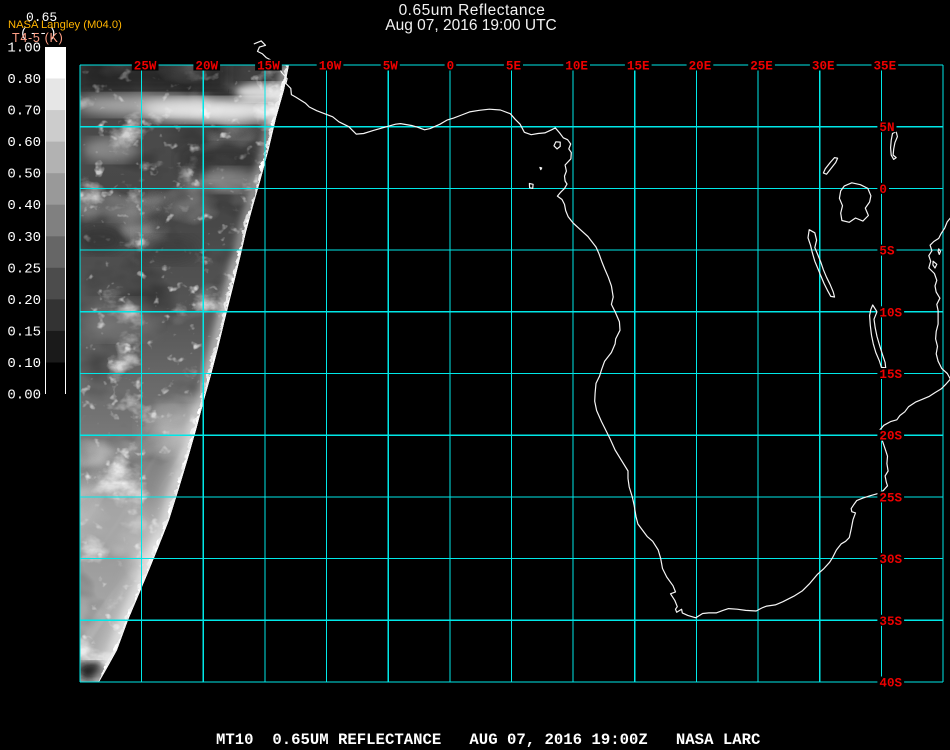 The width and height of the screenshot is (950, 750). What do you see at coordinates (470, 25) in the screenshot?
I see `svg-text: Aug 07, 2016 19:00 UTC` at bounding box center [470, 25].